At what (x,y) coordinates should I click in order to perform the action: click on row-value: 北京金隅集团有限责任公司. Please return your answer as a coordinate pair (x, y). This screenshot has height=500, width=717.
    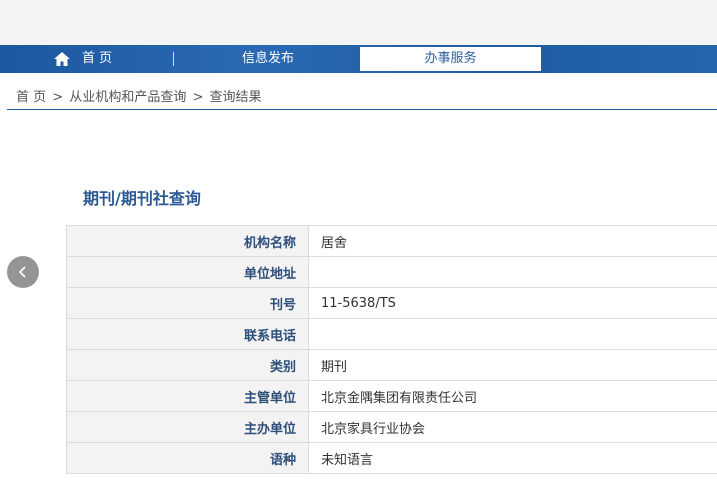
    Looking at the image, I should click on (512, 396).